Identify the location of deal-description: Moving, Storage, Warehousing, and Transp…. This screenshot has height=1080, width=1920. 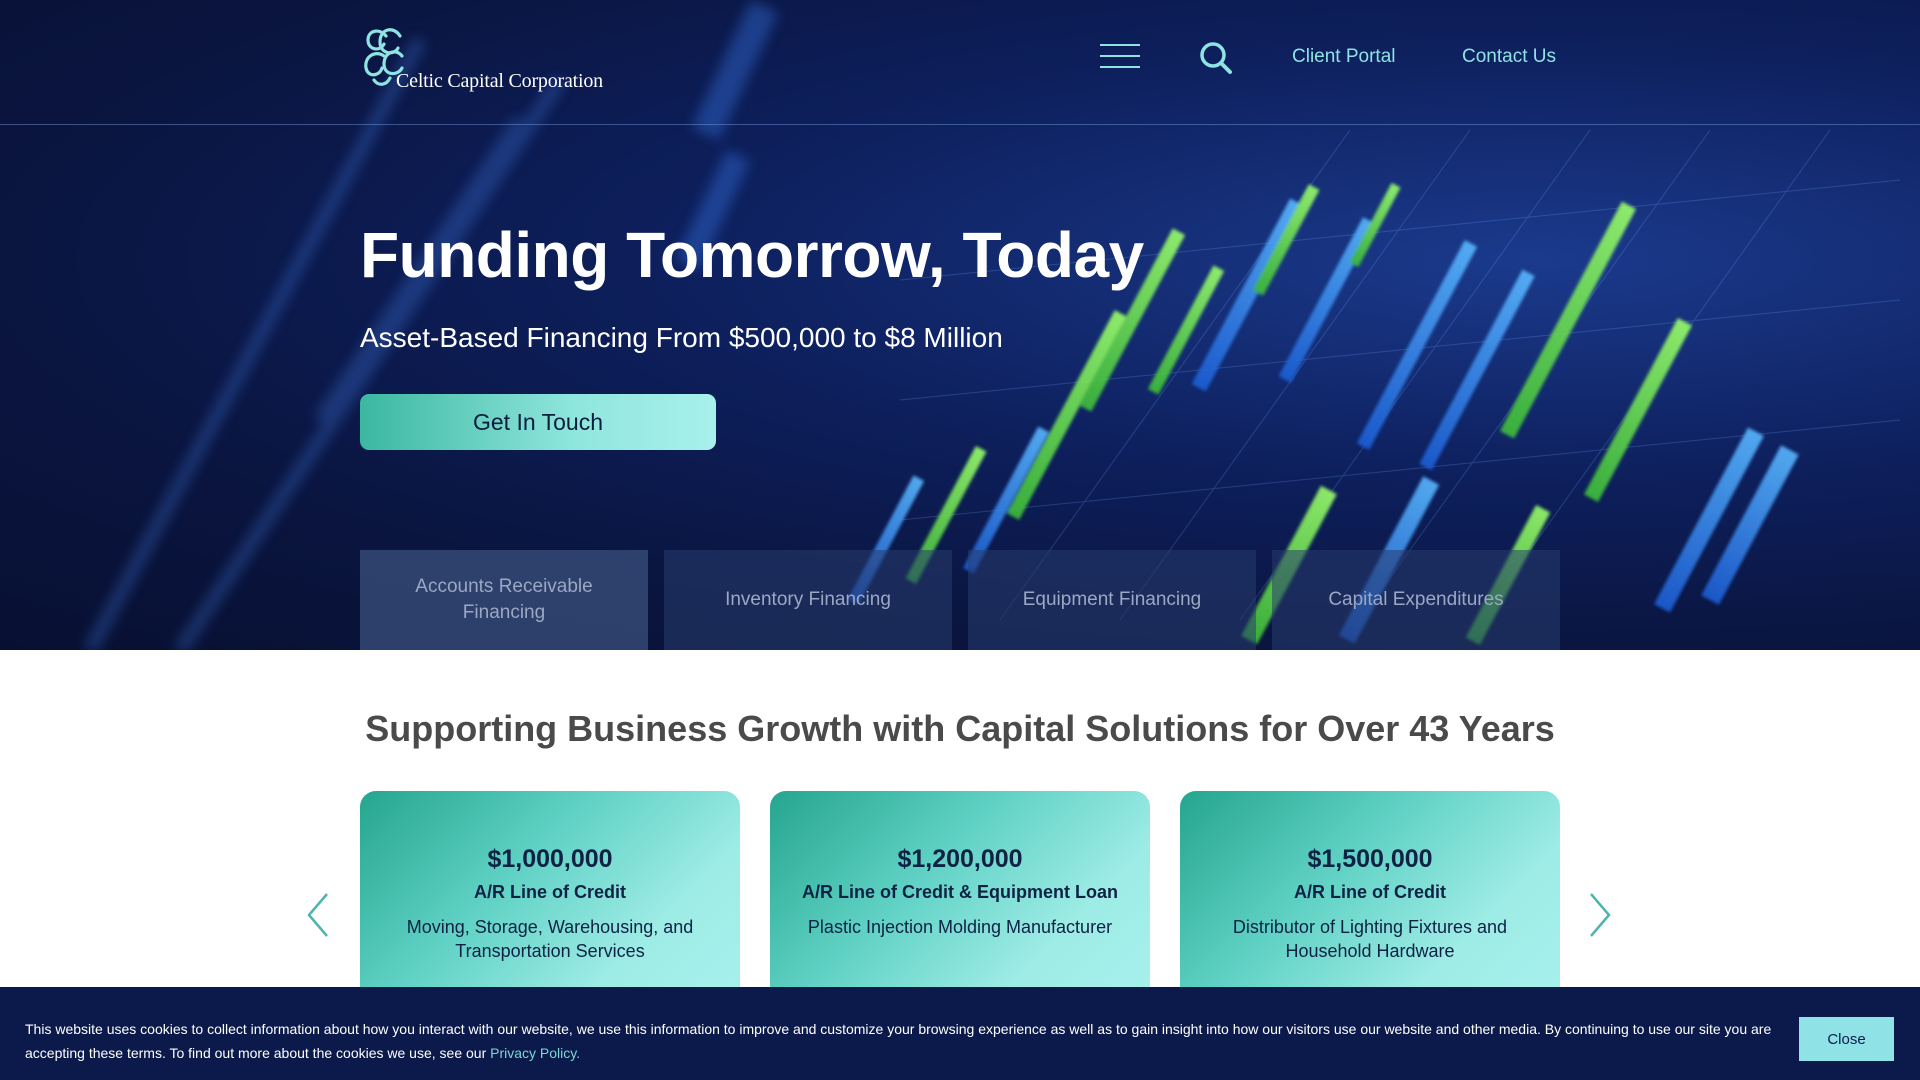
(550, 939).